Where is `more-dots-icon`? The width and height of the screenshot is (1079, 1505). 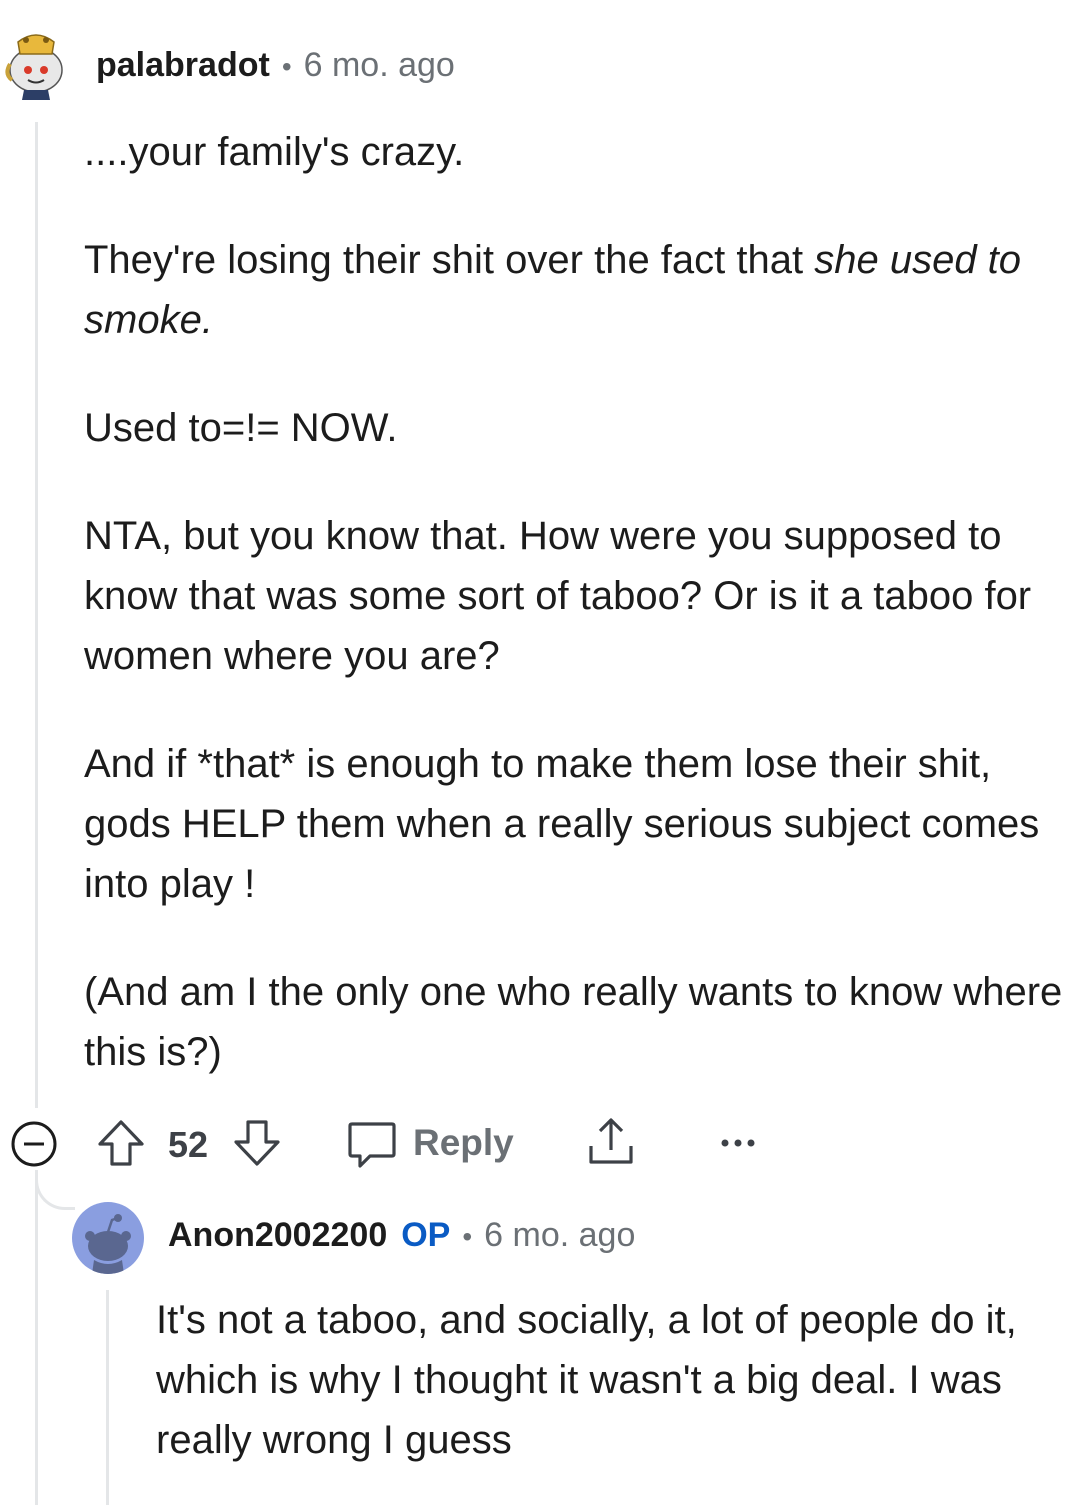 more-dots-icon is located at coordinates (738, 1143).